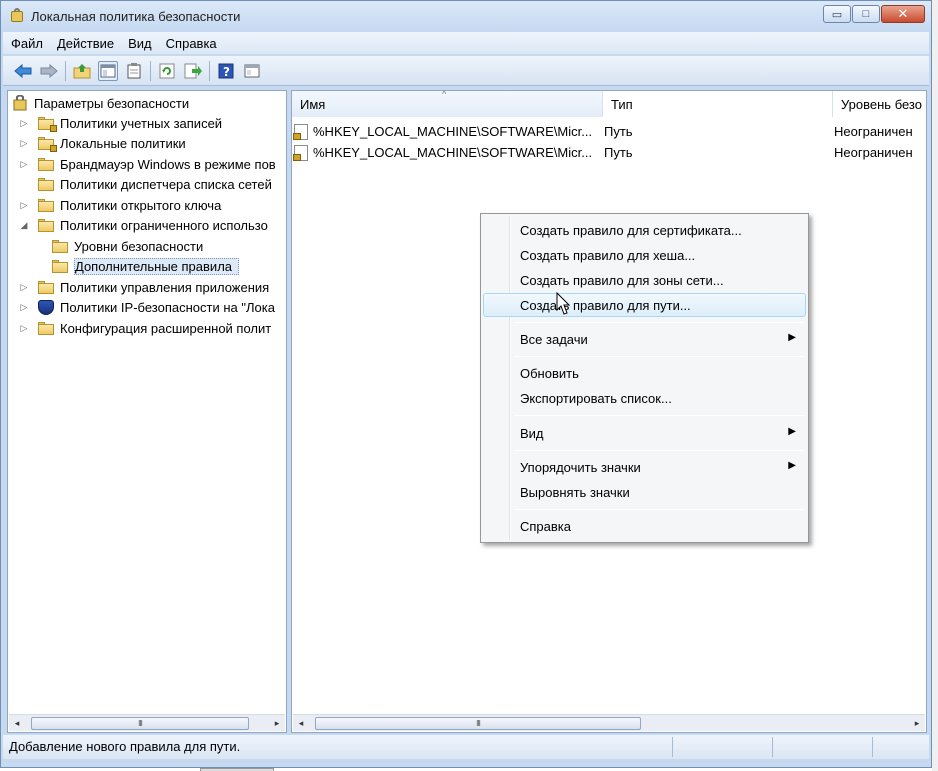 The width and height of the screenshot is (938, 771). What do you see at coordinates (164, 225) in the screenshot?
I see `tree-item-label: Политики ограниченного использо` at bounding box center [164, 225].